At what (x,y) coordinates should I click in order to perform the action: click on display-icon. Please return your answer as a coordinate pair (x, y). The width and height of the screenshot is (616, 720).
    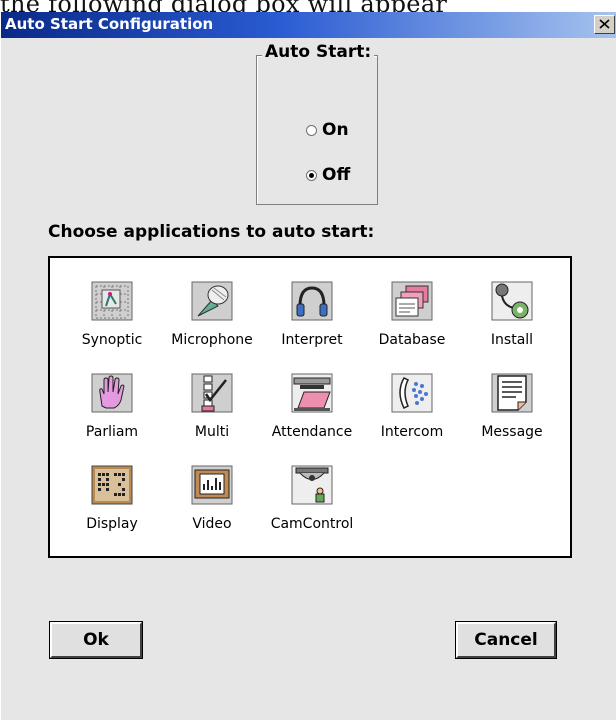
    Looking at the image, I should click on (112, 485).